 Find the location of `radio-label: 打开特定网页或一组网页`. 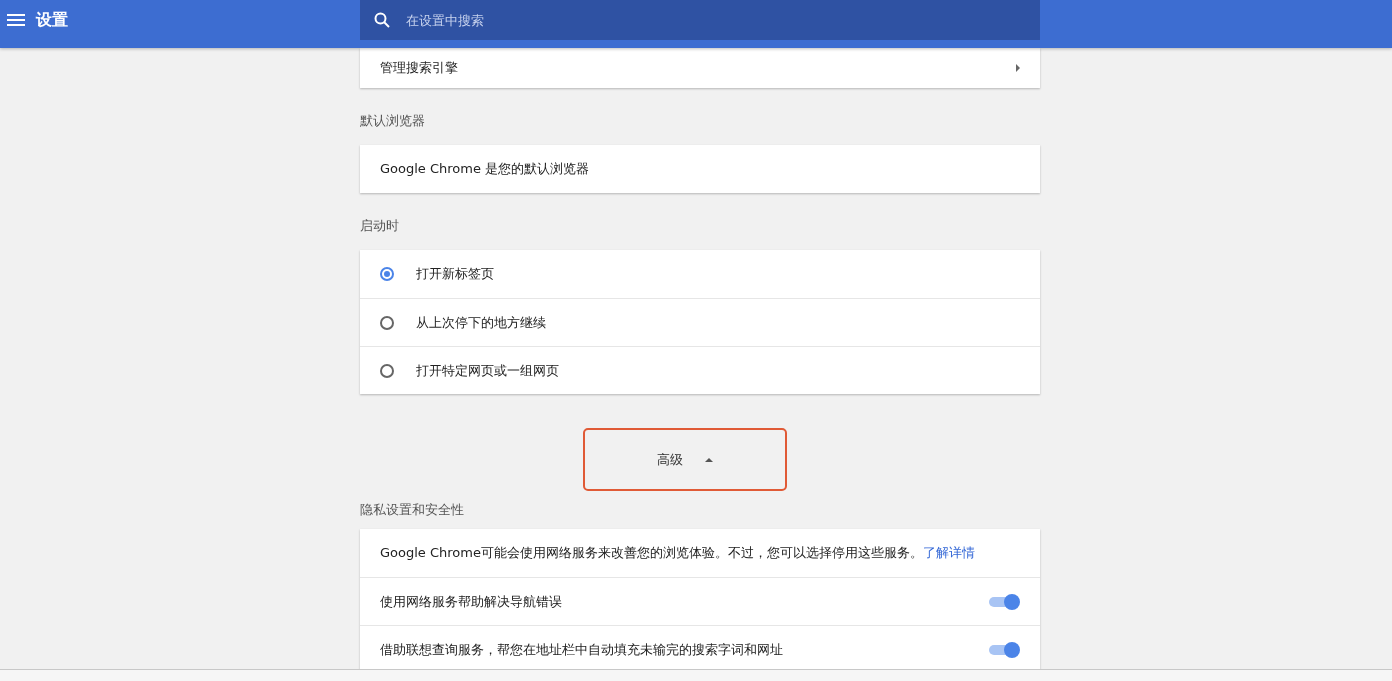

radio-label: 打开特定网页或一组网页 is located at coordinates (487, 370).